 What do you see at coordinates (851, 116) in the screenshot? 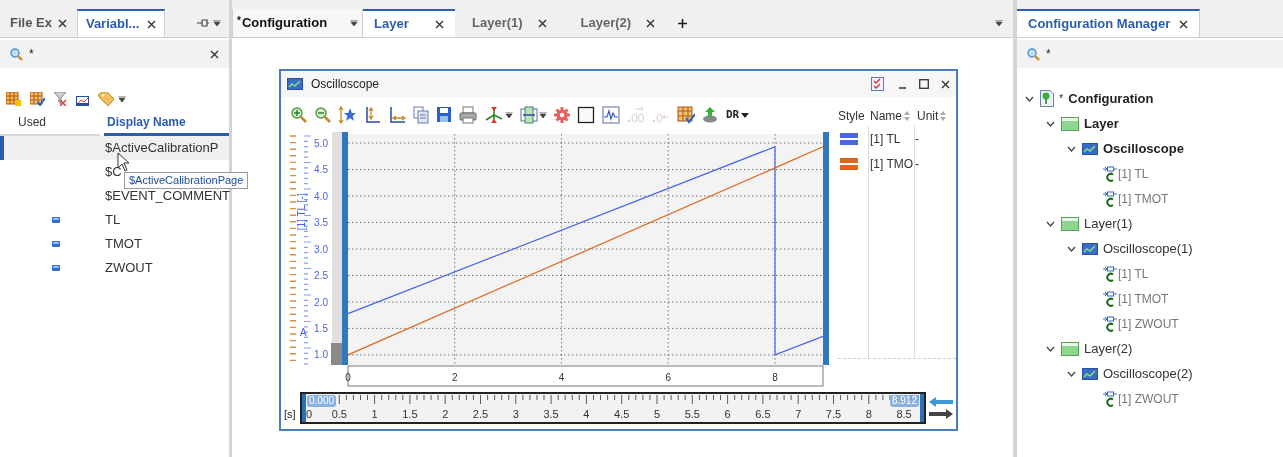
I see `column-header: Style` at bounding box center [851, 116].